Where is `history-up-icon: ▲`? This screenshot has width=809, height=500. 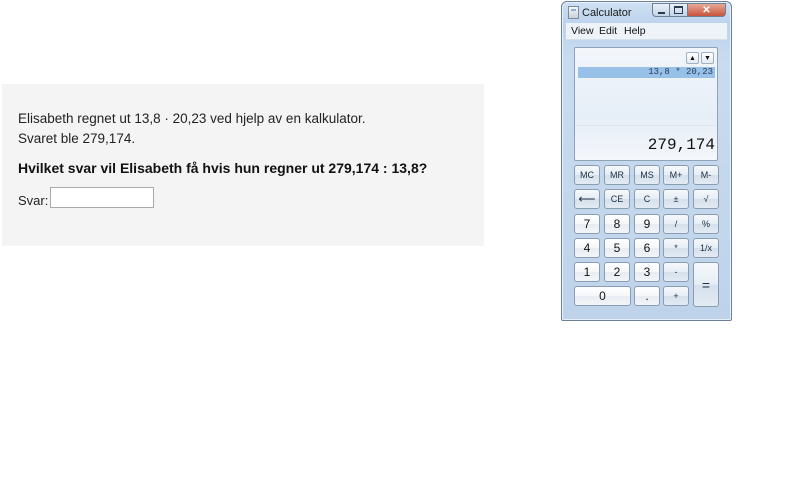 history-up-icon: ▲ is located at coordinates (692, 58).